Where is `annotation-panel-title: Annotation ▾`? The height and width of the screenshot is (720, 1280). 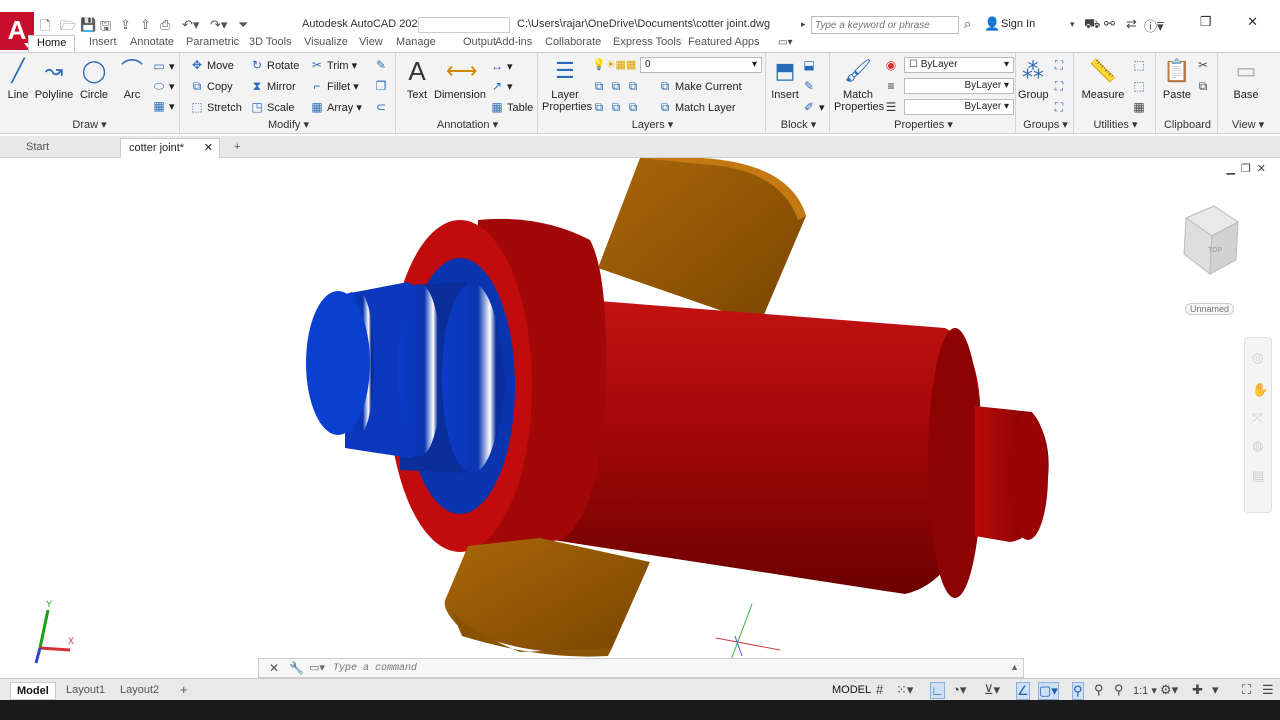
annotation-panel-title: Annotation ▾ is located at coordinates (467, 124).